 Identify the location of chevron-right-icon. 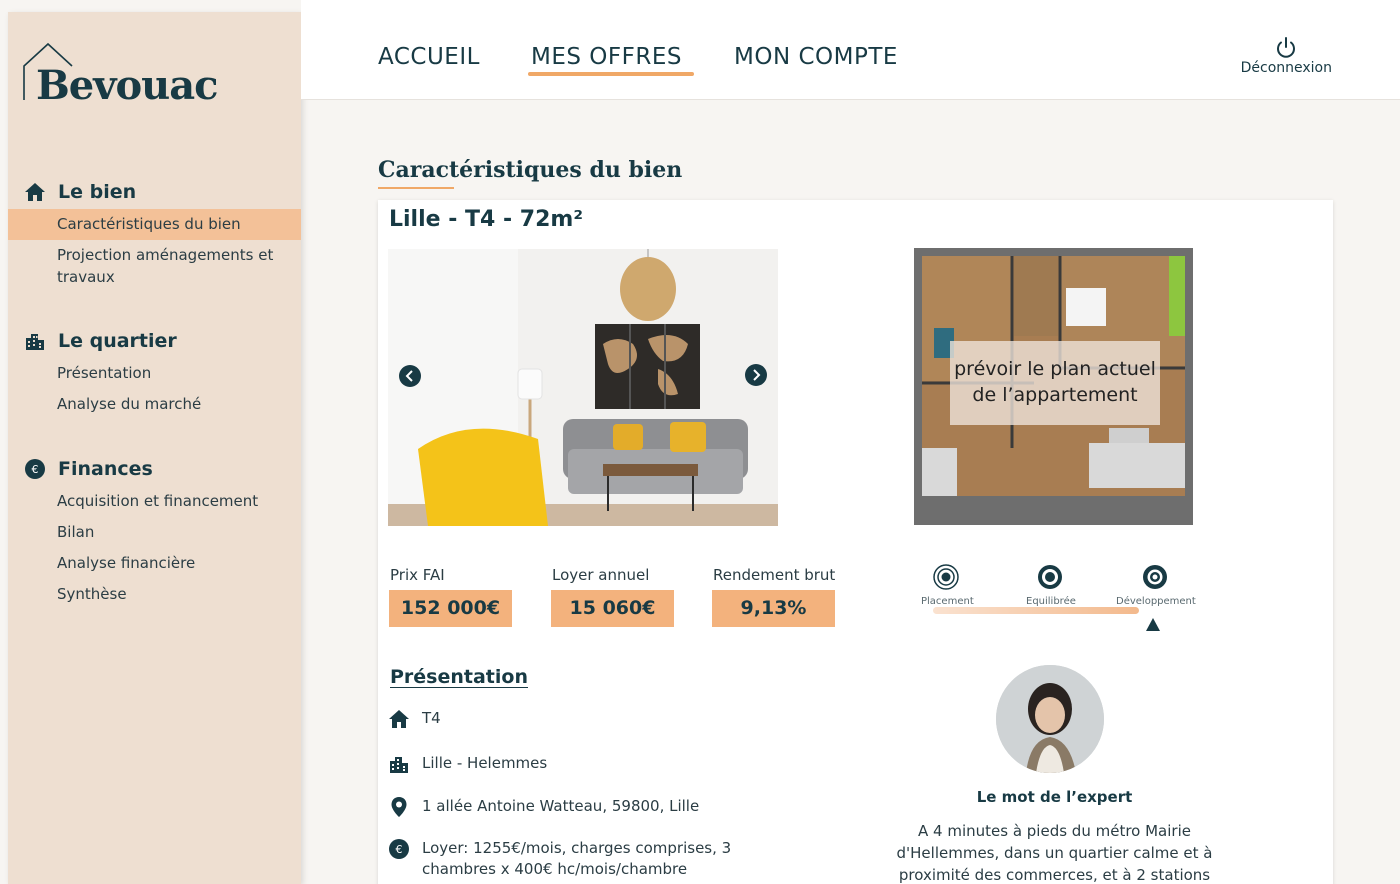
(757, 375).